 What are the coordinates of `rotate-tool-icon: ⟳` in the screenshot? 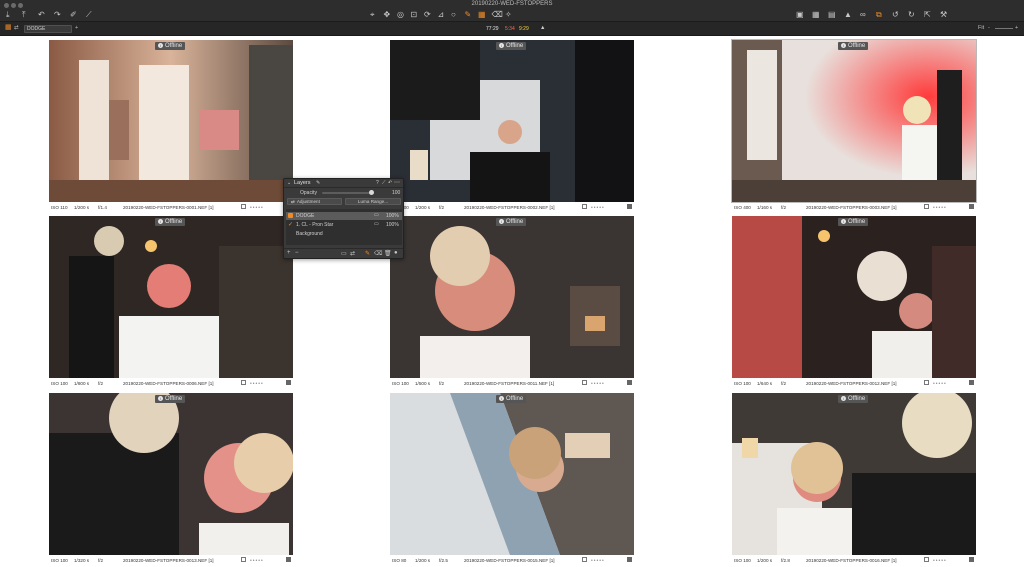 It's located at (427, 15).